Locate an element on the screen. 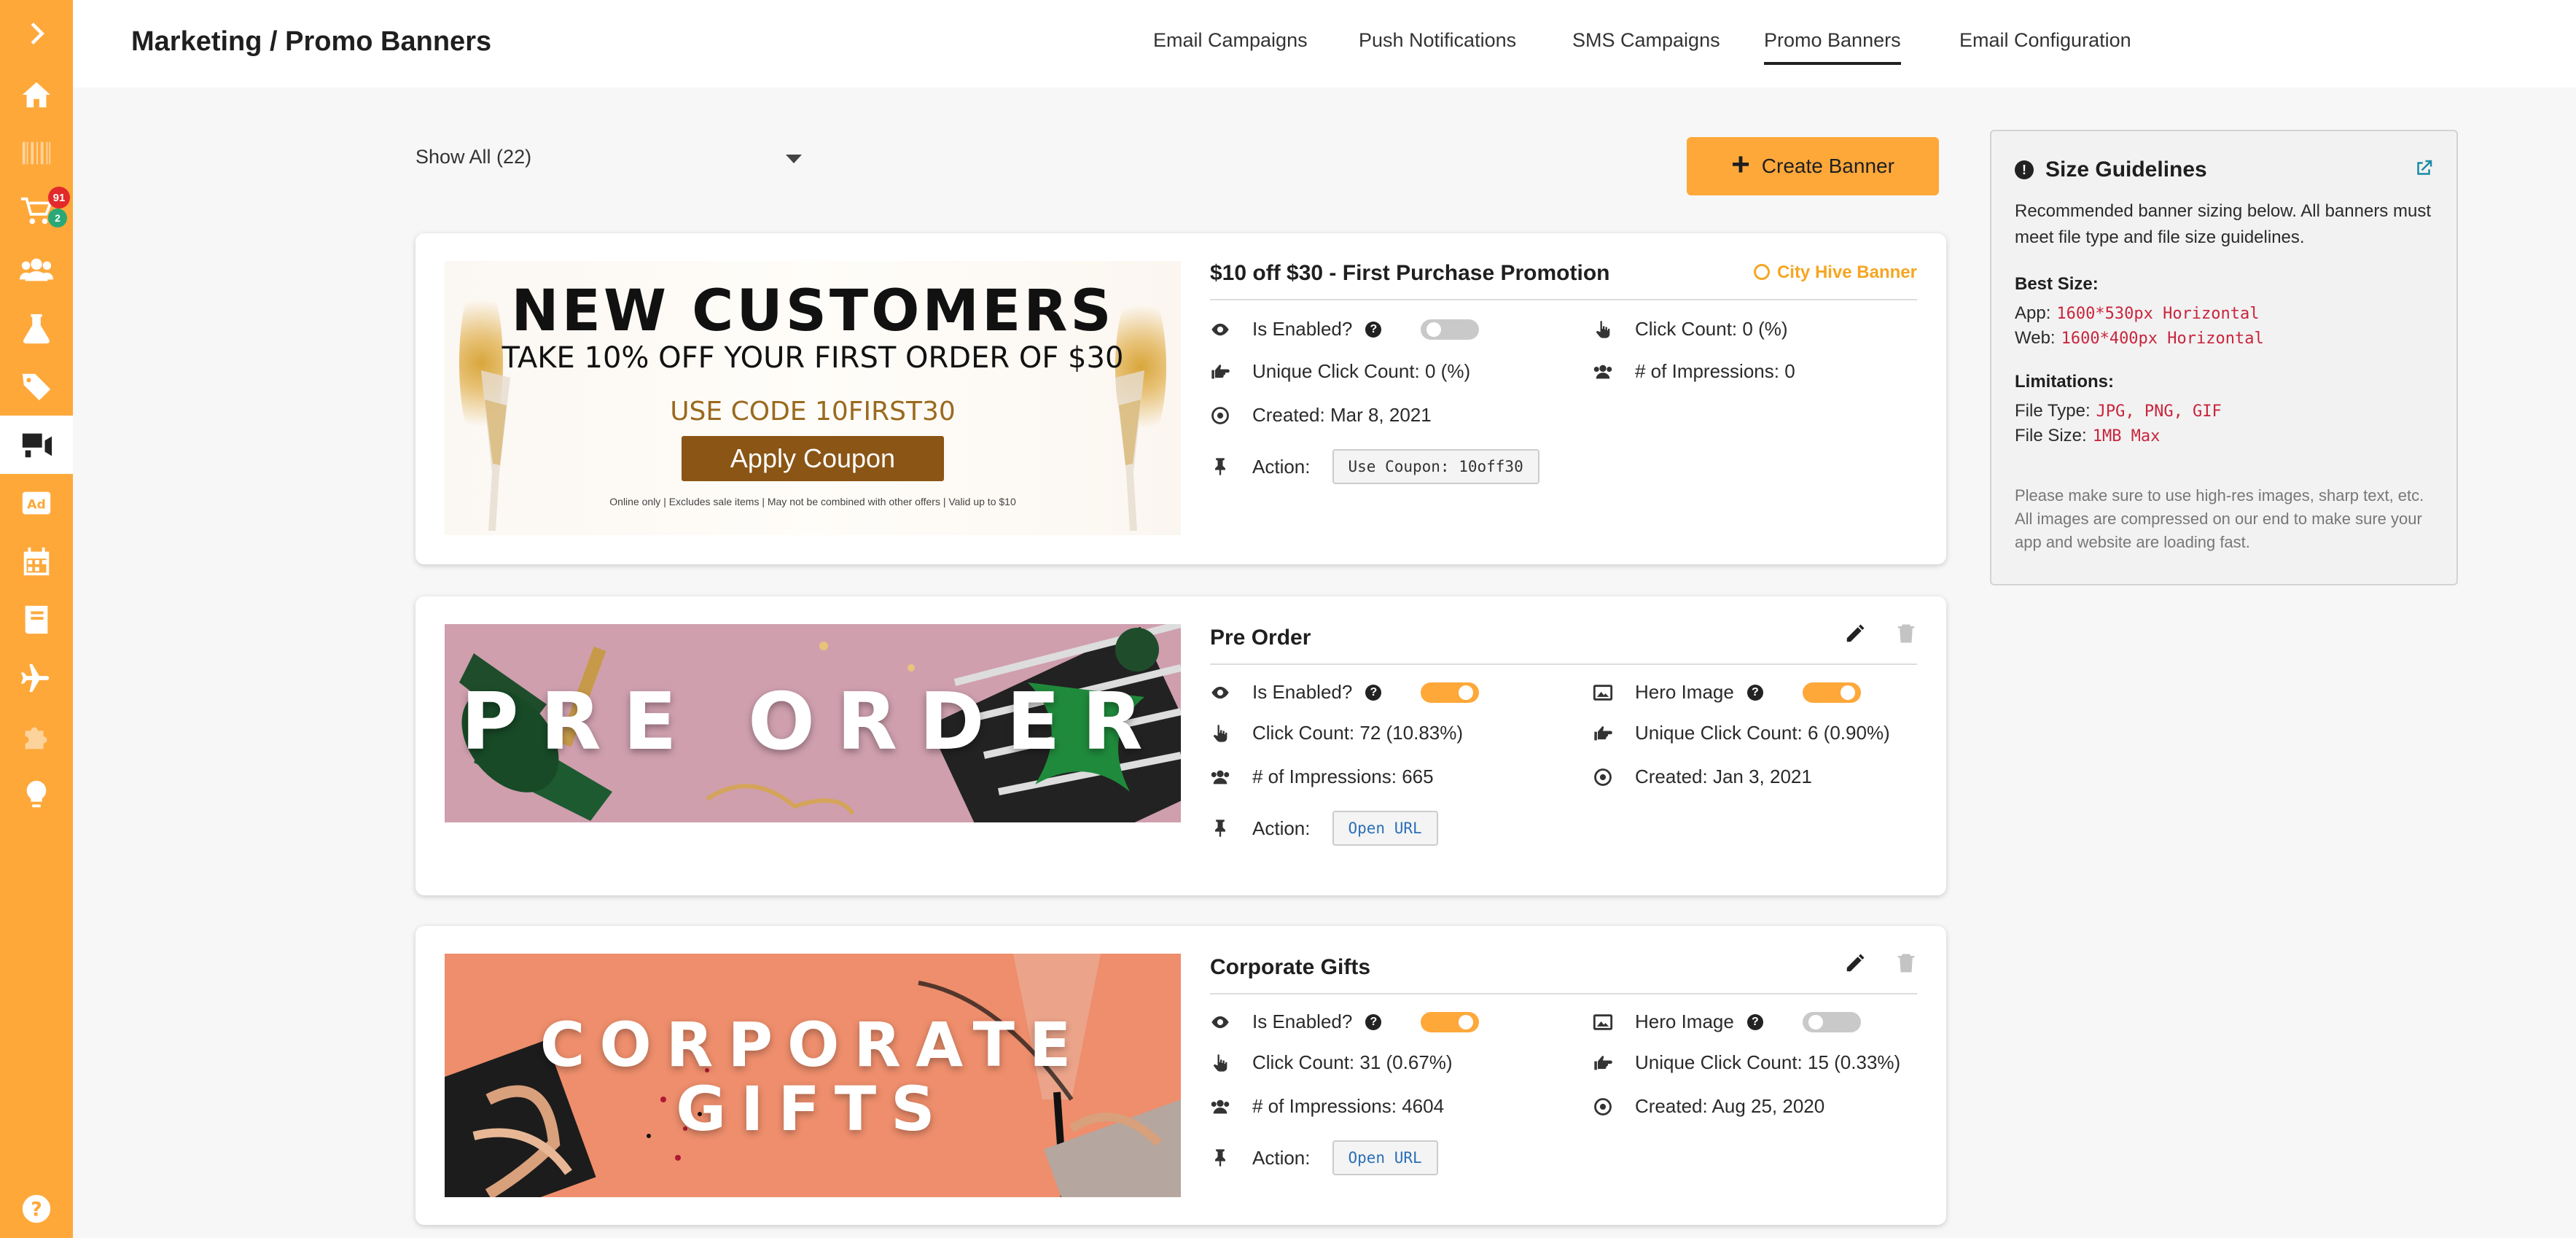 This screenshot has height=1238, width=2576. sidebar-item-customers is located at coordinates (36, 270).